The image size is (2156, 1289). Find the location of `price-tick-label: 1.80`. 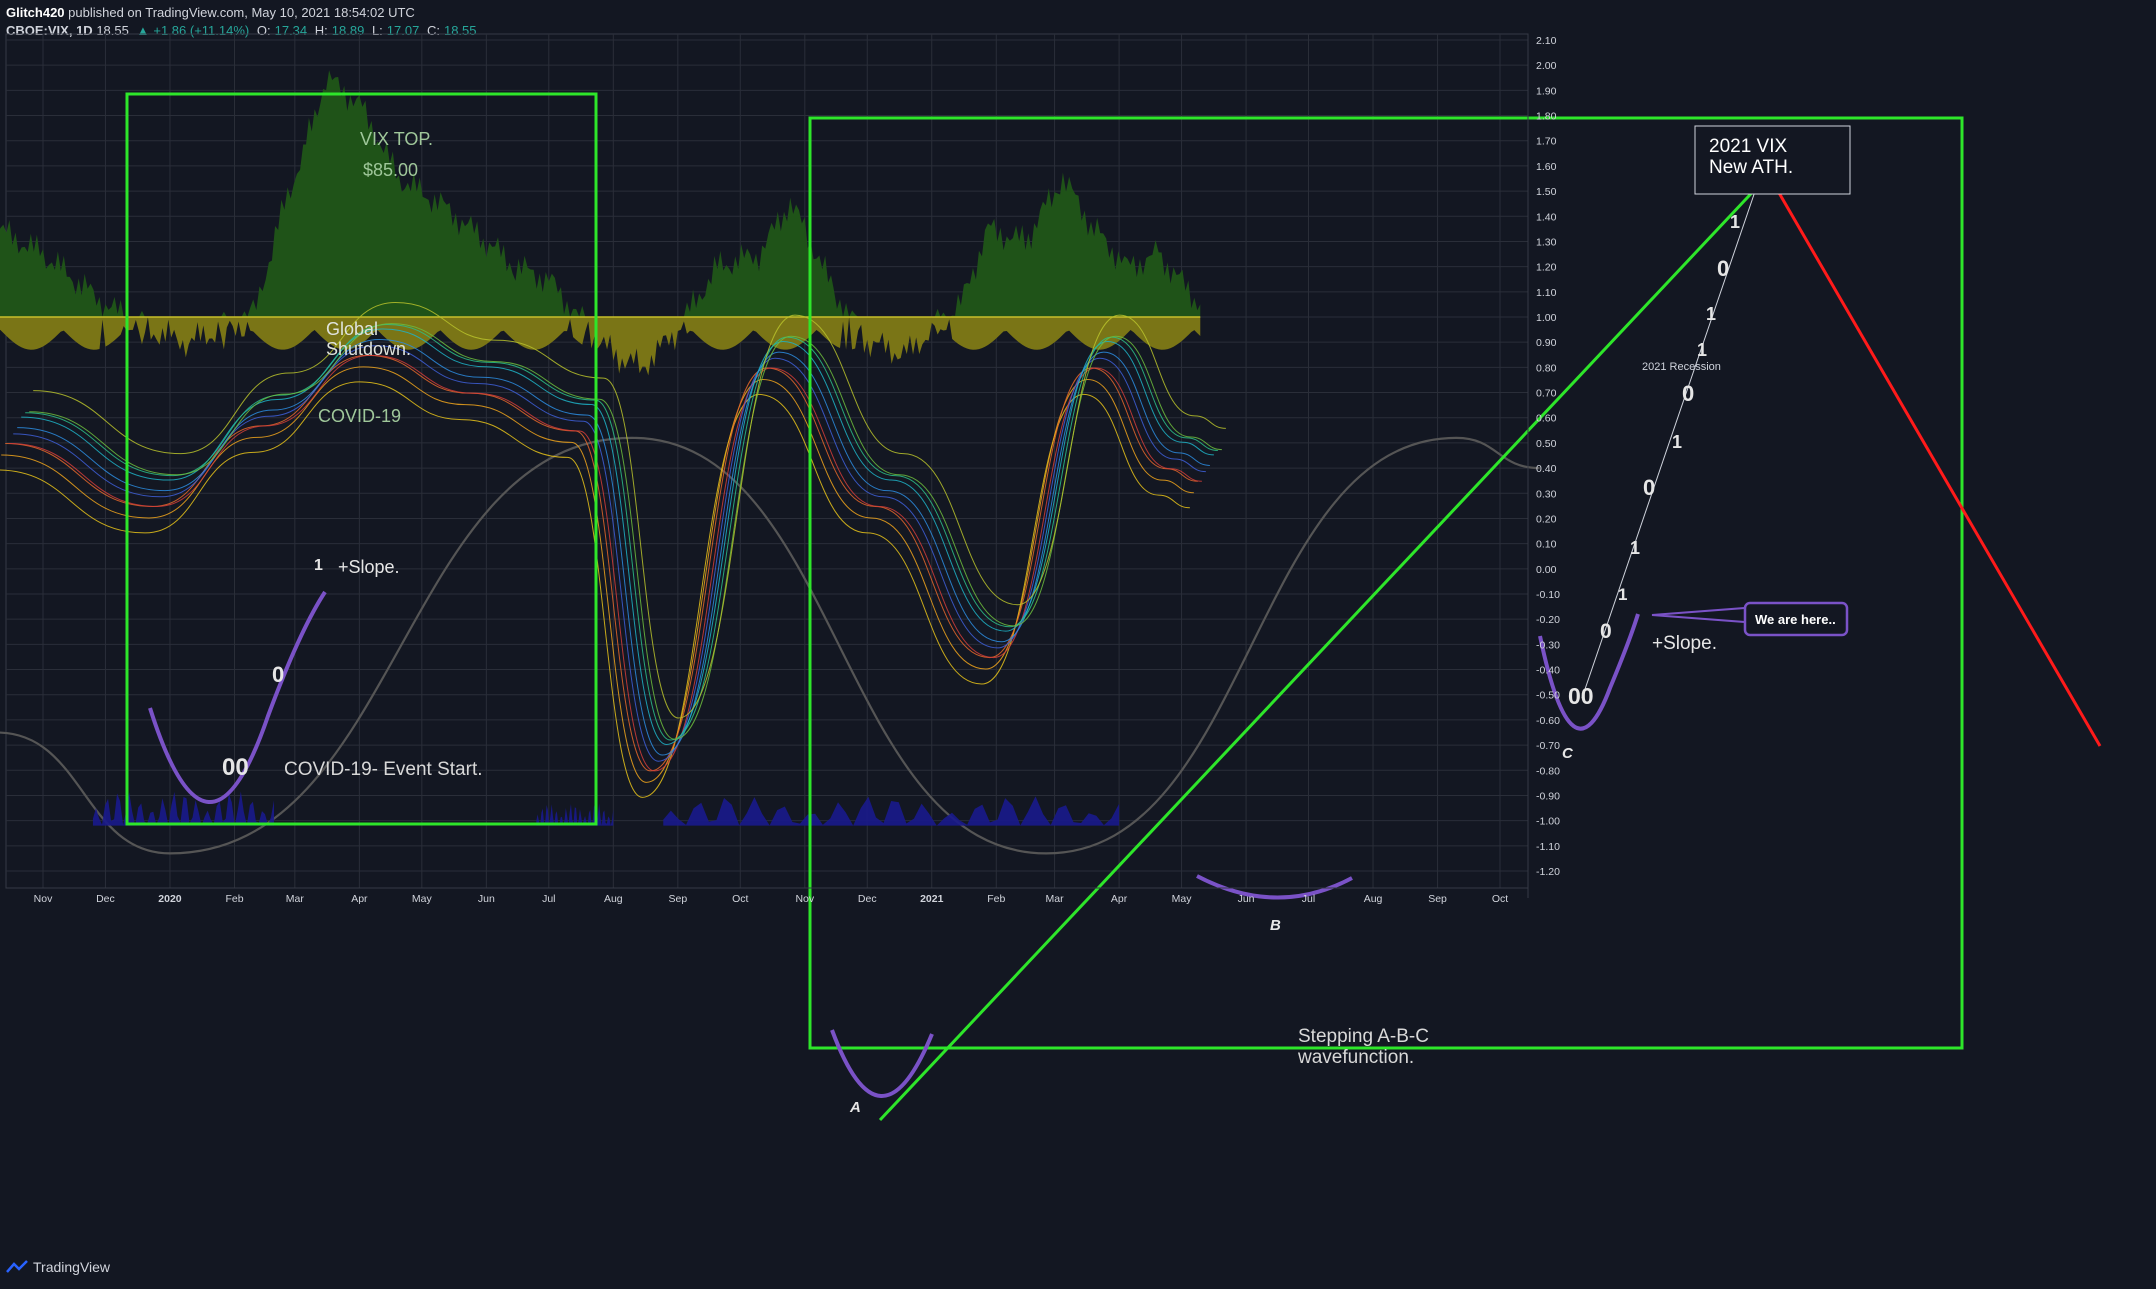

price-tick-label: 1.80 is located at coordinates (1546, 117).